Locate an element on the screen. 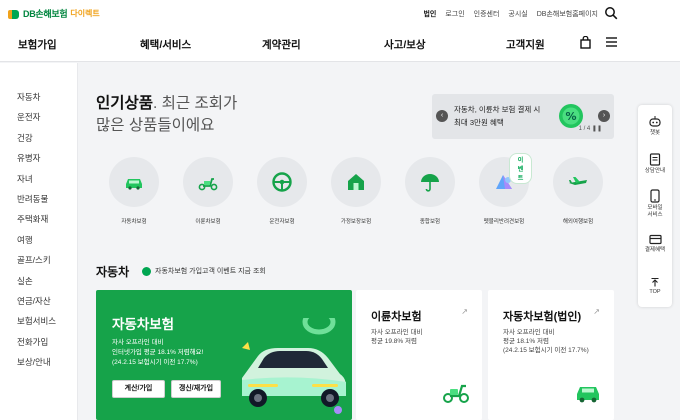  product-label: 종합보험 is located at coordinates (430, 222).